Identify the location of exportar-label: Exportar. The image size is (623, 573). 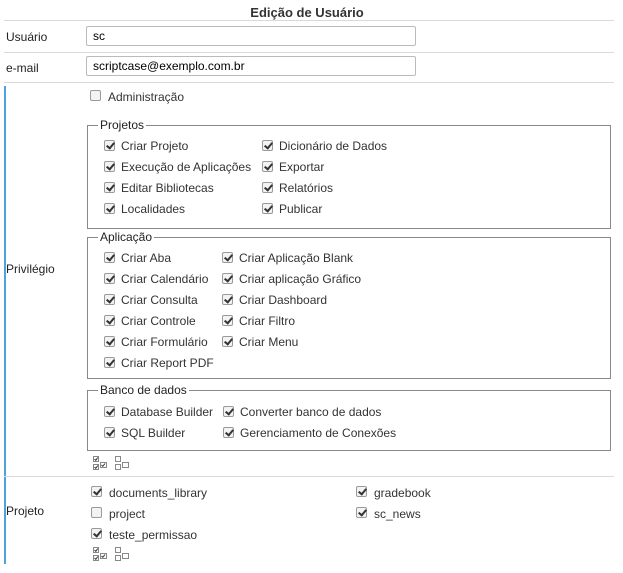
(302, 167).